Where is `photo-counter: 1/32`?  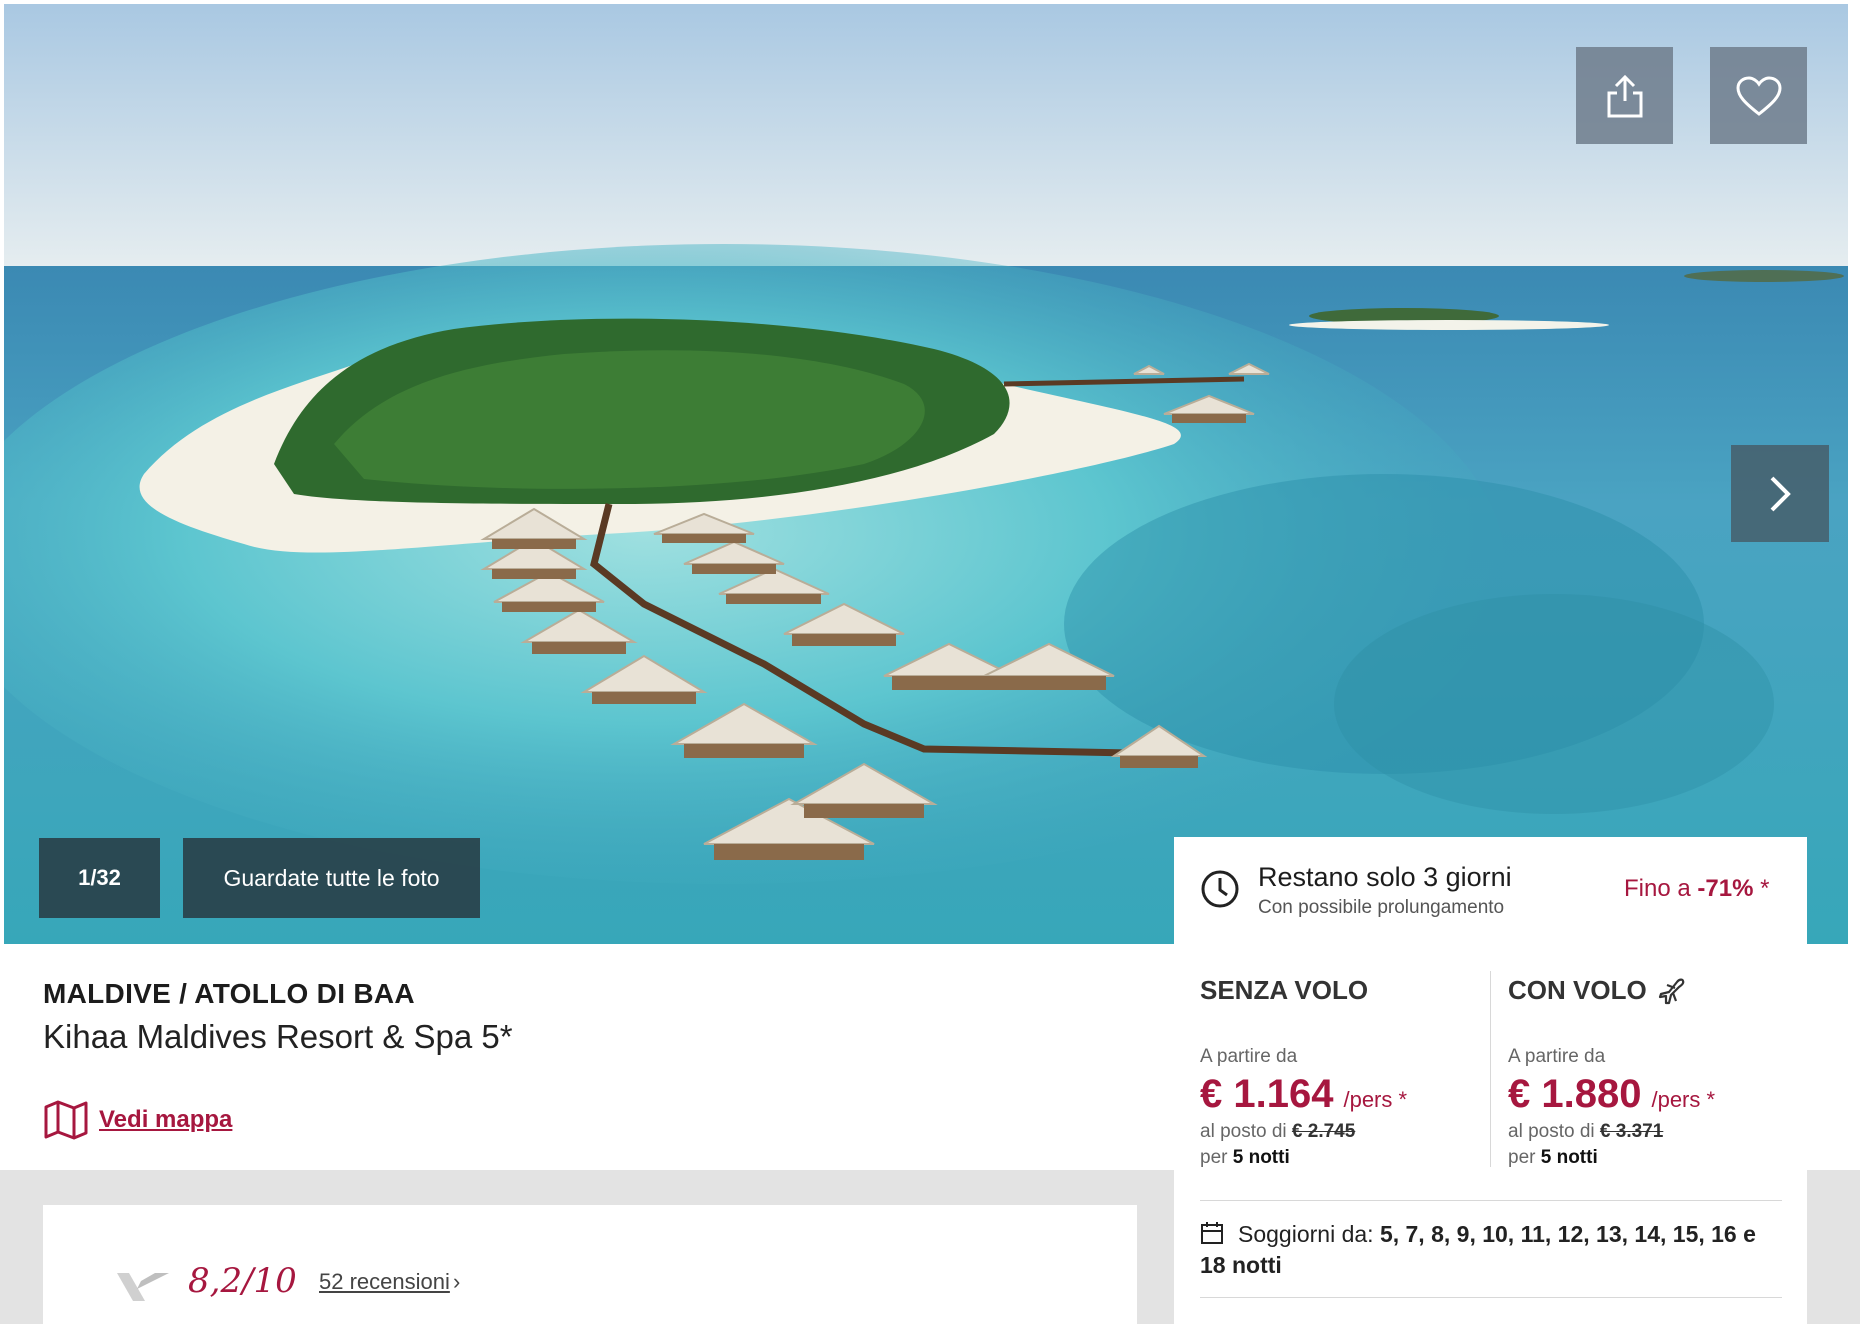
photo-counter: 1/32 is located at coordinates (99, 878).